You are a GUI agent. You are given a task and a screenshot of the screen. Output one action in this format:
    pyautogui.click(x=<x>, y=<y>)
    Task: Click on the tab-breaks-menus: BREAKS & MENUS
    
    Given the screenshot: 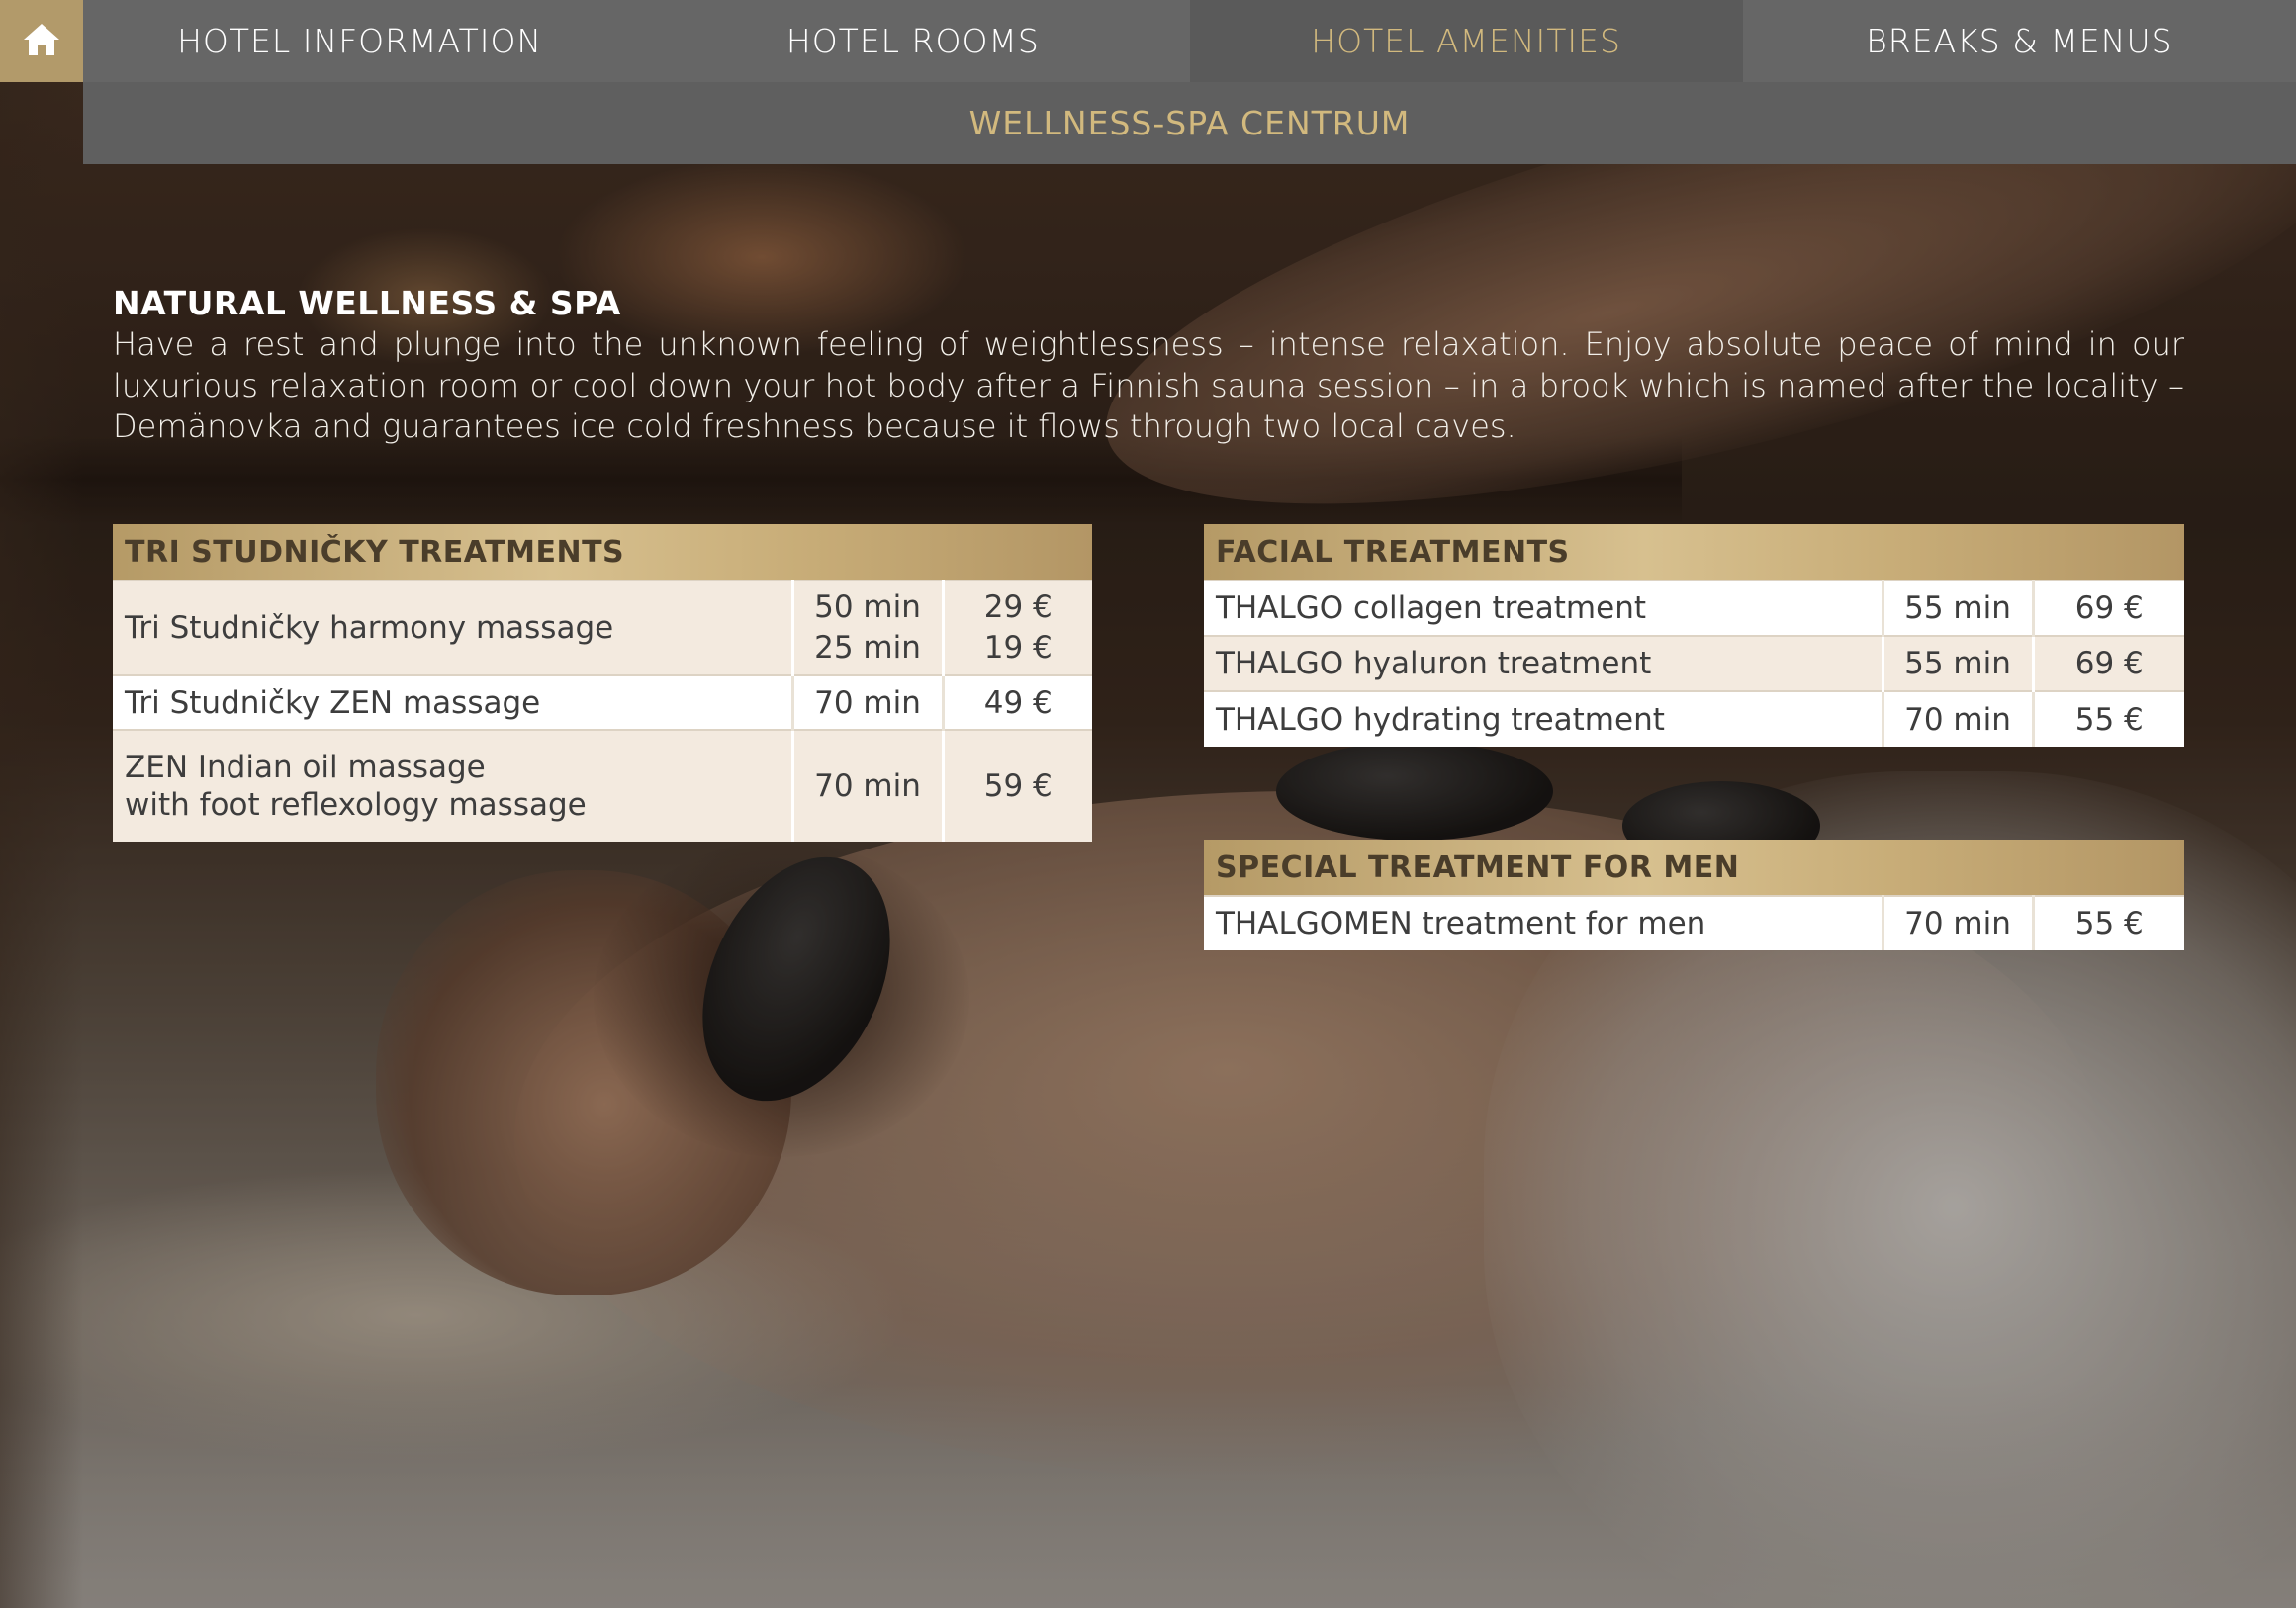 What is the action you would take?
    pyautogui.click(x=2020, y=41)
    